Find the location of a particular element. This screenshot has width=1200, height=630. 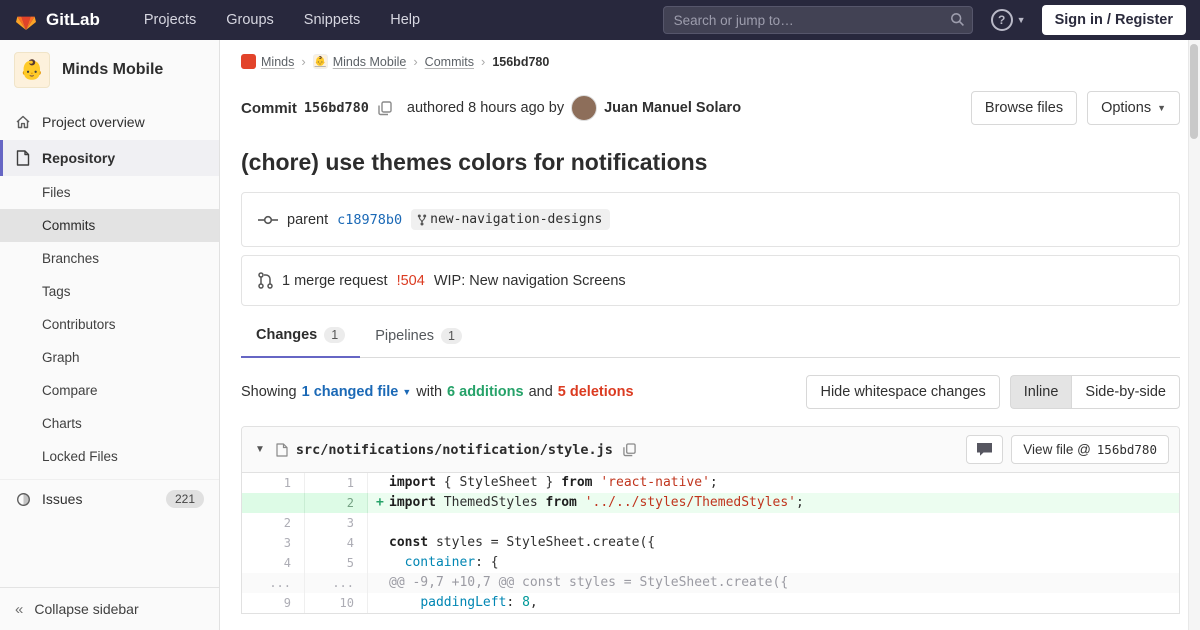

chevron-down-icon: ▼ is located at coordinates (407, 392).